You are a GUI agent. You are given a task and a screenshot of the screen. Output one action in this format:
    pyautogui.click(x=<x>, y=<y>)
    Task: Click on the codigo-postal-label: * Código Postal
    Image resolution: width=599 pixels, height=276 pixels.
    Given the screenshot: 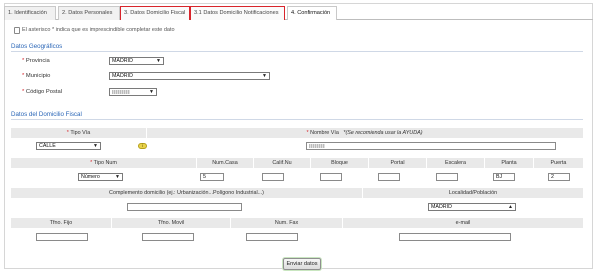 What is the action you would take?
    pyautogui.click(x=42, y=92)
    